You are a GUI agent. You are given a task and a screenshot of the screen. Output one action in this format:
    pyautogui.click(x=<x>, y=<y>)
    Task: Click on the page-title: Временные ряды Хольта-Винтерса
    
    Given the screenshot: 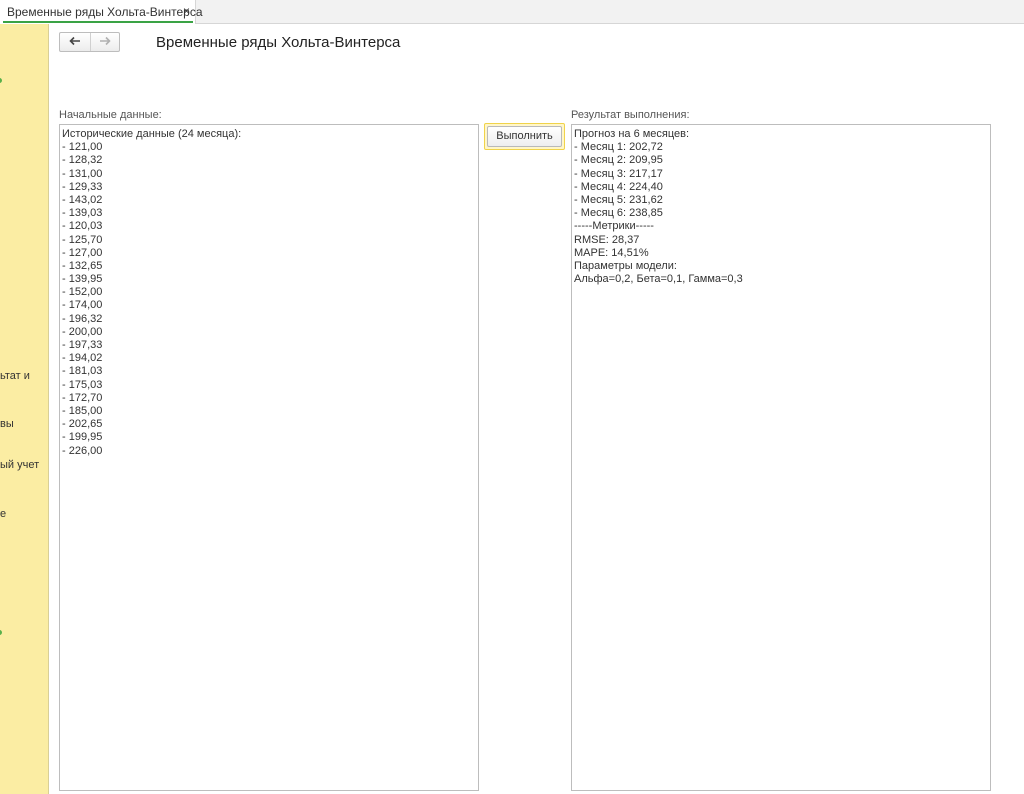 What is the action you would take?
    pyautogui.click(x=278, y=42)
    